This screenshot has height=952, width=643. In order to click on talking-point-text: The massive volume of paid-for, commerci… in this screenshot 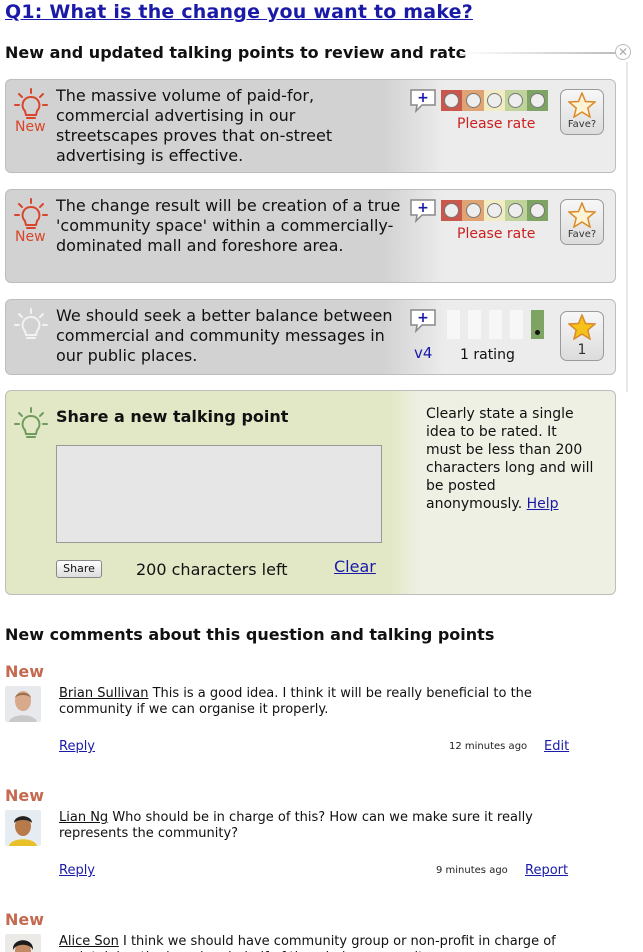, I will do `click(194, 125)`.